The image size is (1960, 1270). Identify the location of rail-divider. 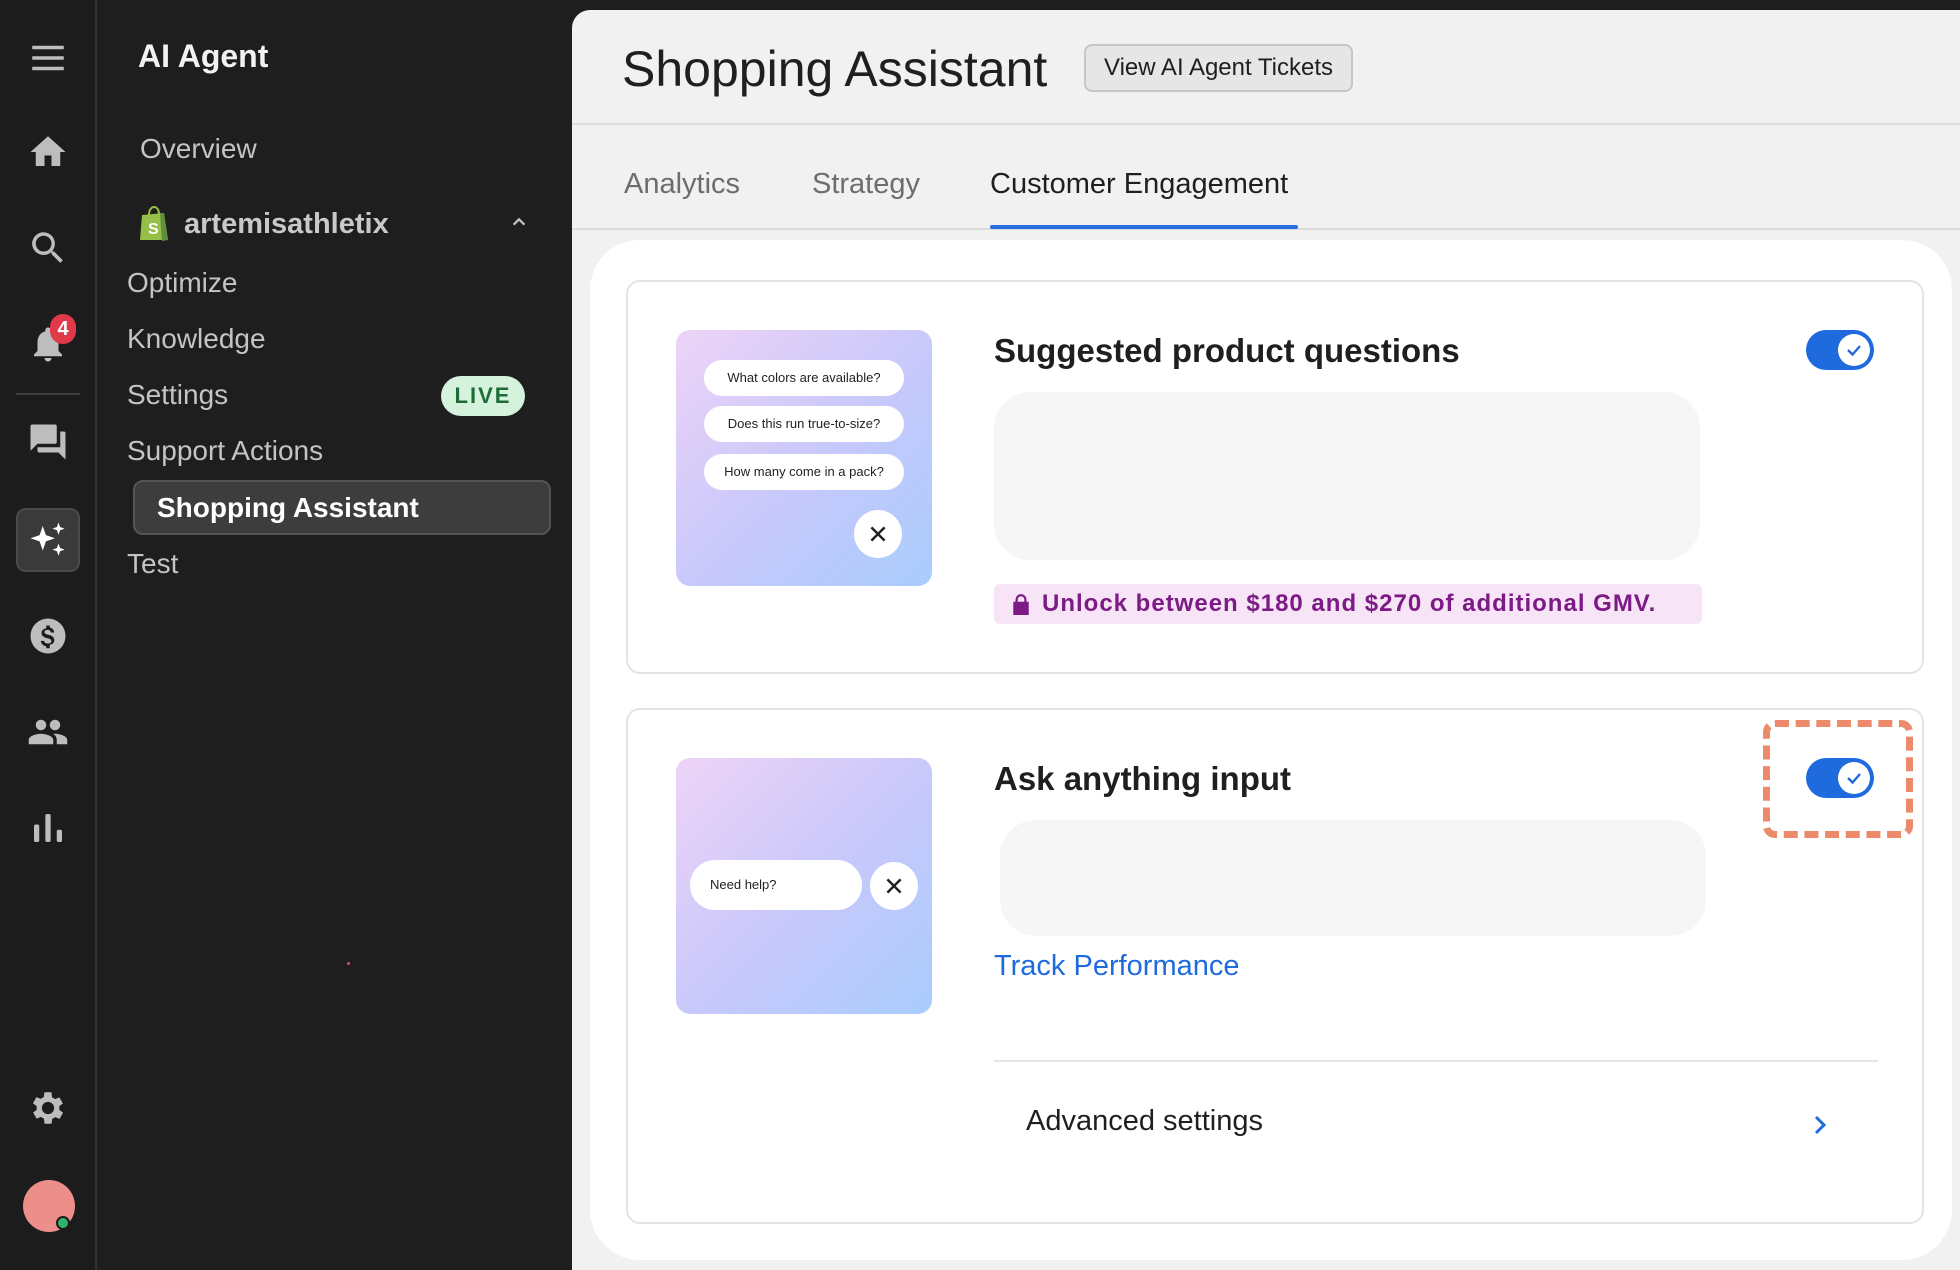
(48, 394).